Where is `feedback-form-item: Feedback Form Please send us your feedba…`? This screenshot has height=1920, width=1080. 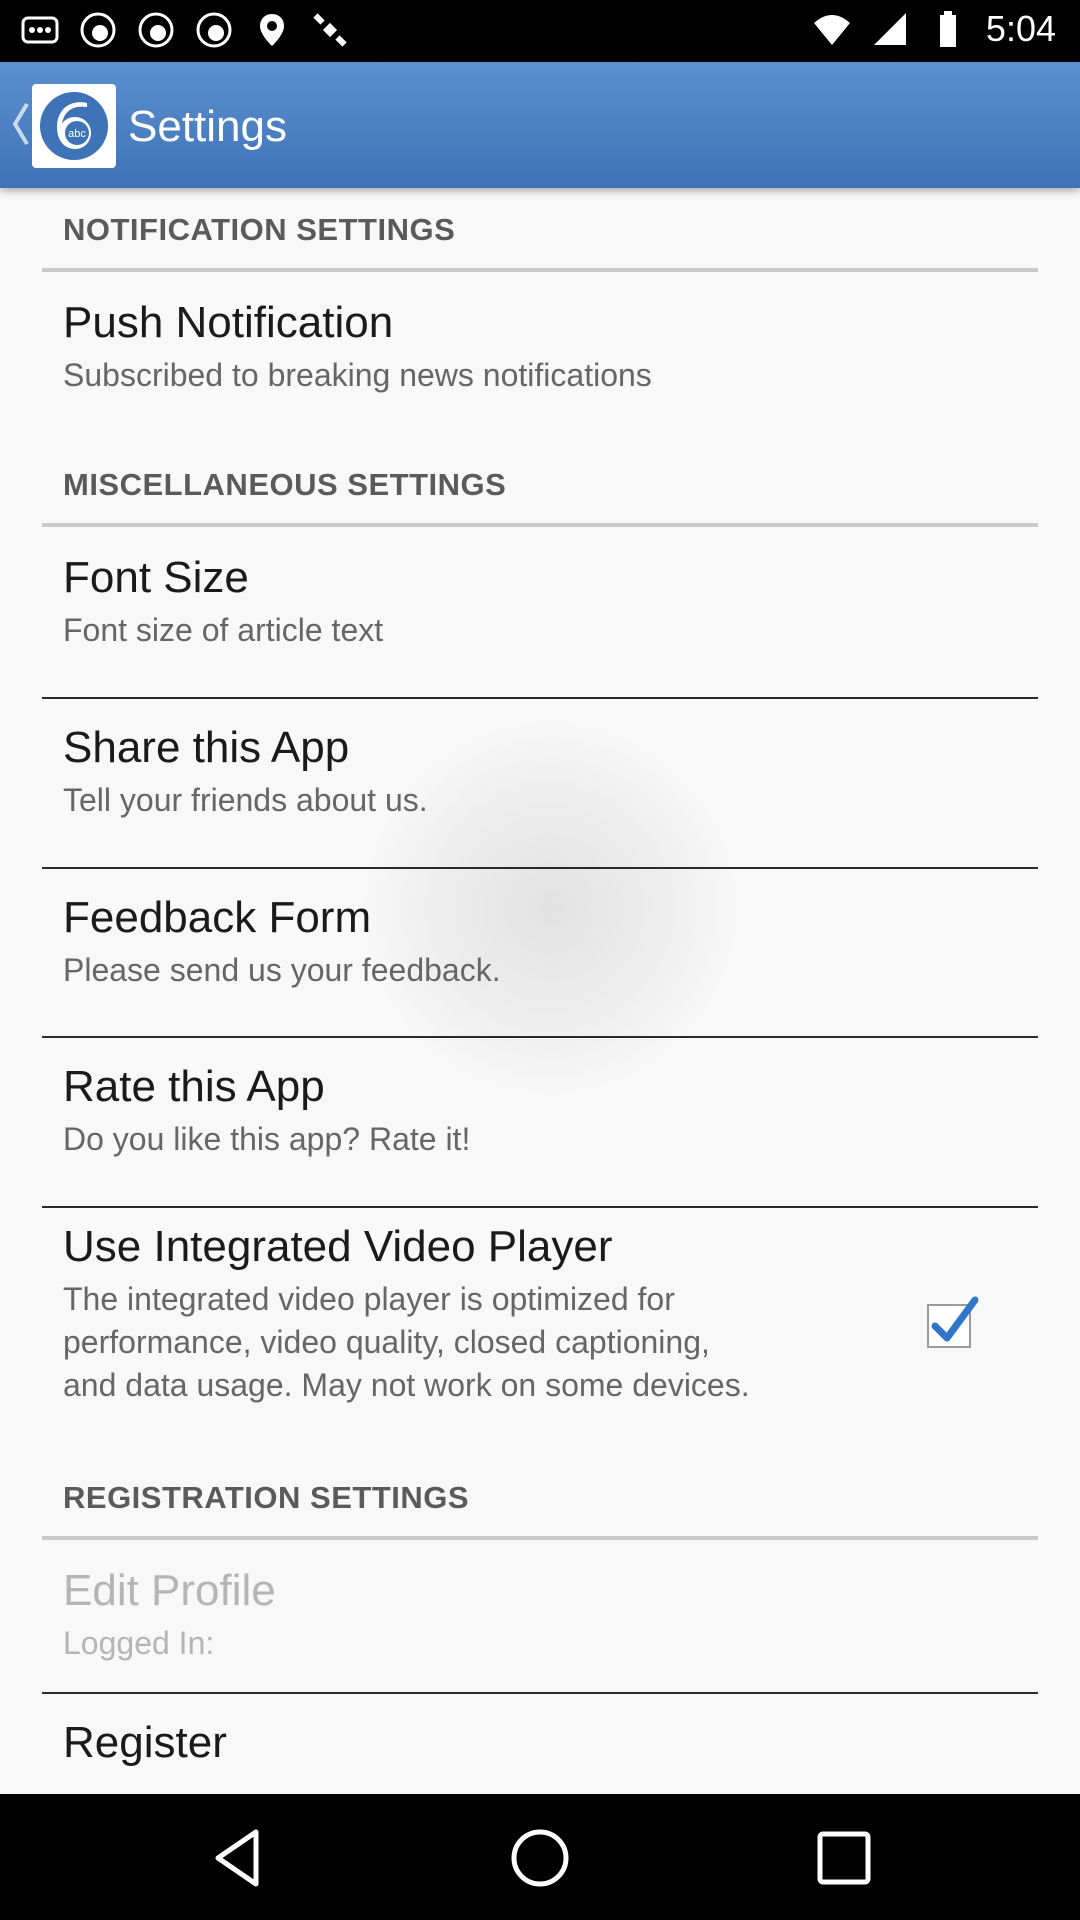
feedback-form-item: Feedback Form Please send us your feedba… is located at coordinates (540, 947).